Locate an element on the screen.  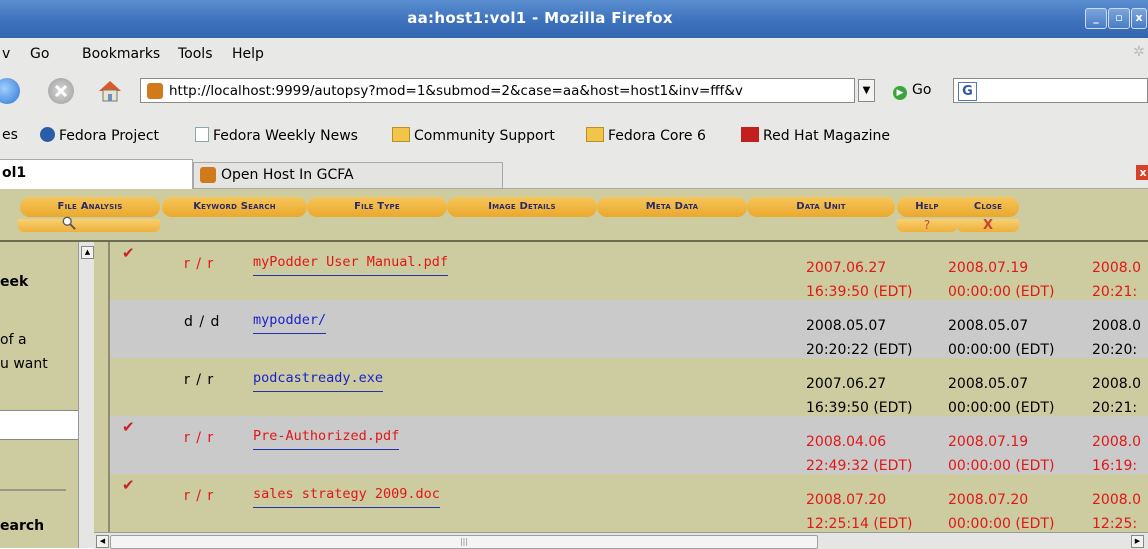
bookmark-fedora-core-6: Fedora Core 6 is located at coordinates (646, 135).